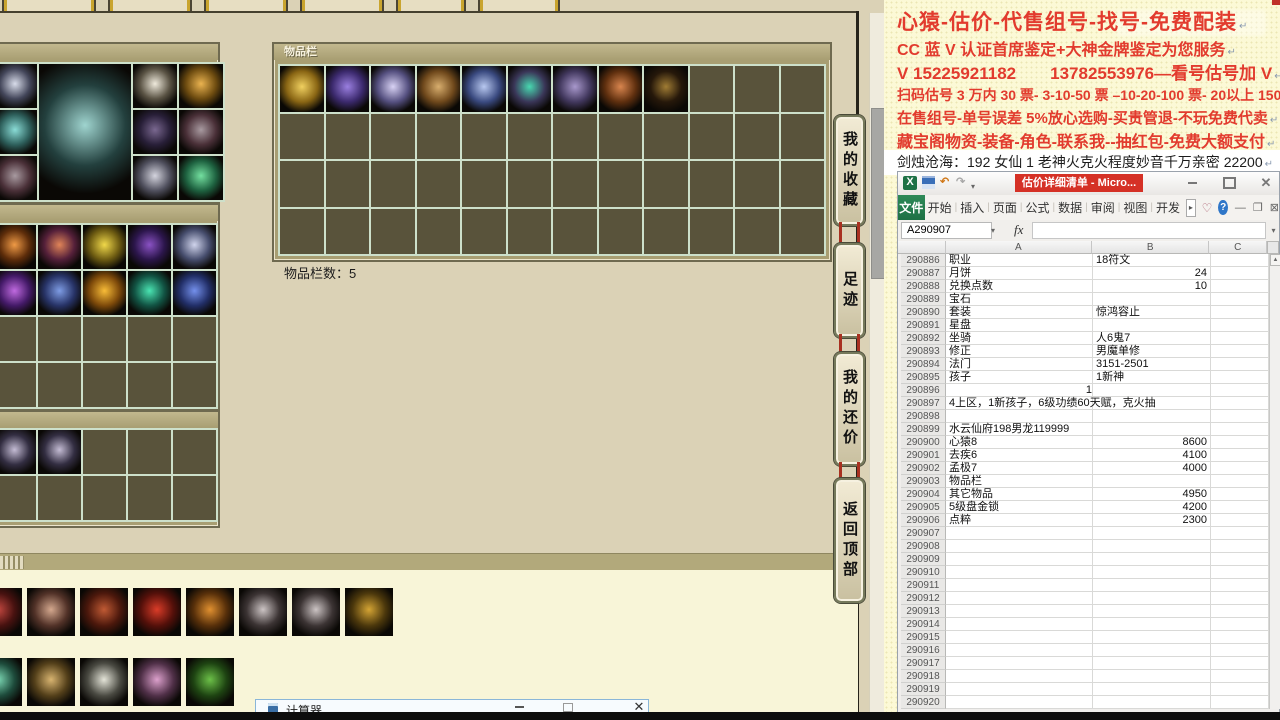 The image size is (1280, 720). Describe the element at coordinates (1273, 247) in the screenshot. I see `scrollbar-split-box` at that location.